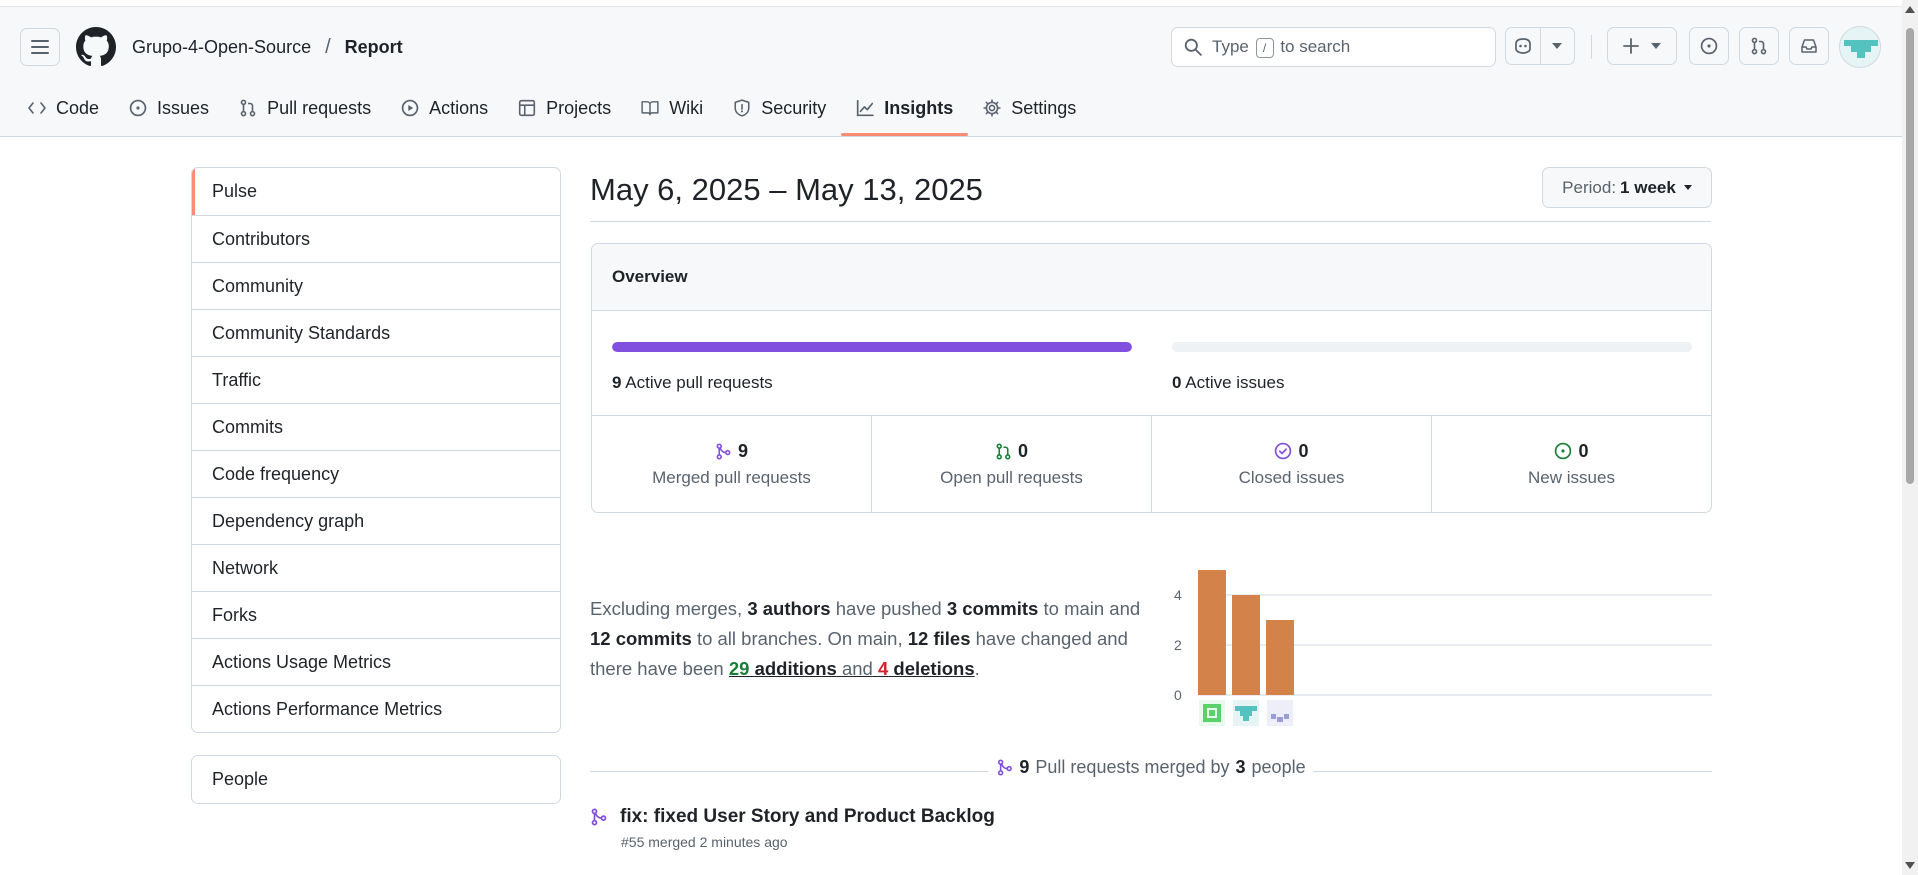  I want to click on sidebar-item-code-frequency: Code frequency, so click(376, 473).